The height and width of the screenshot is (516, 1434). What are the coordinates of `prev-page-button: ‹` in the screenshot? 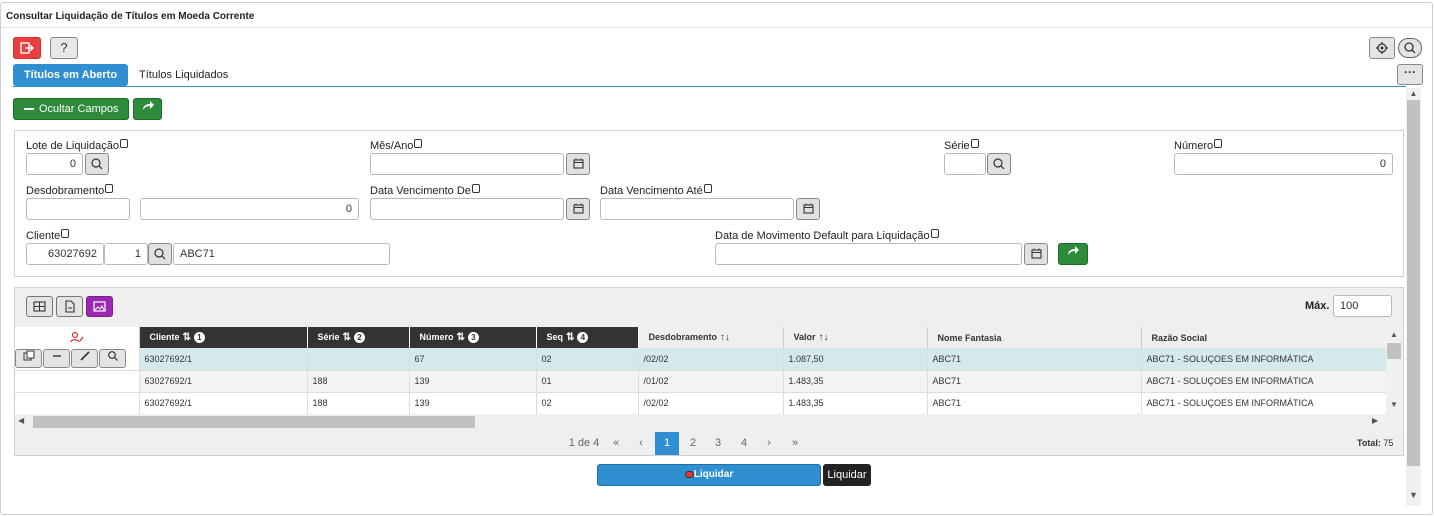 It's located at (641, 443).